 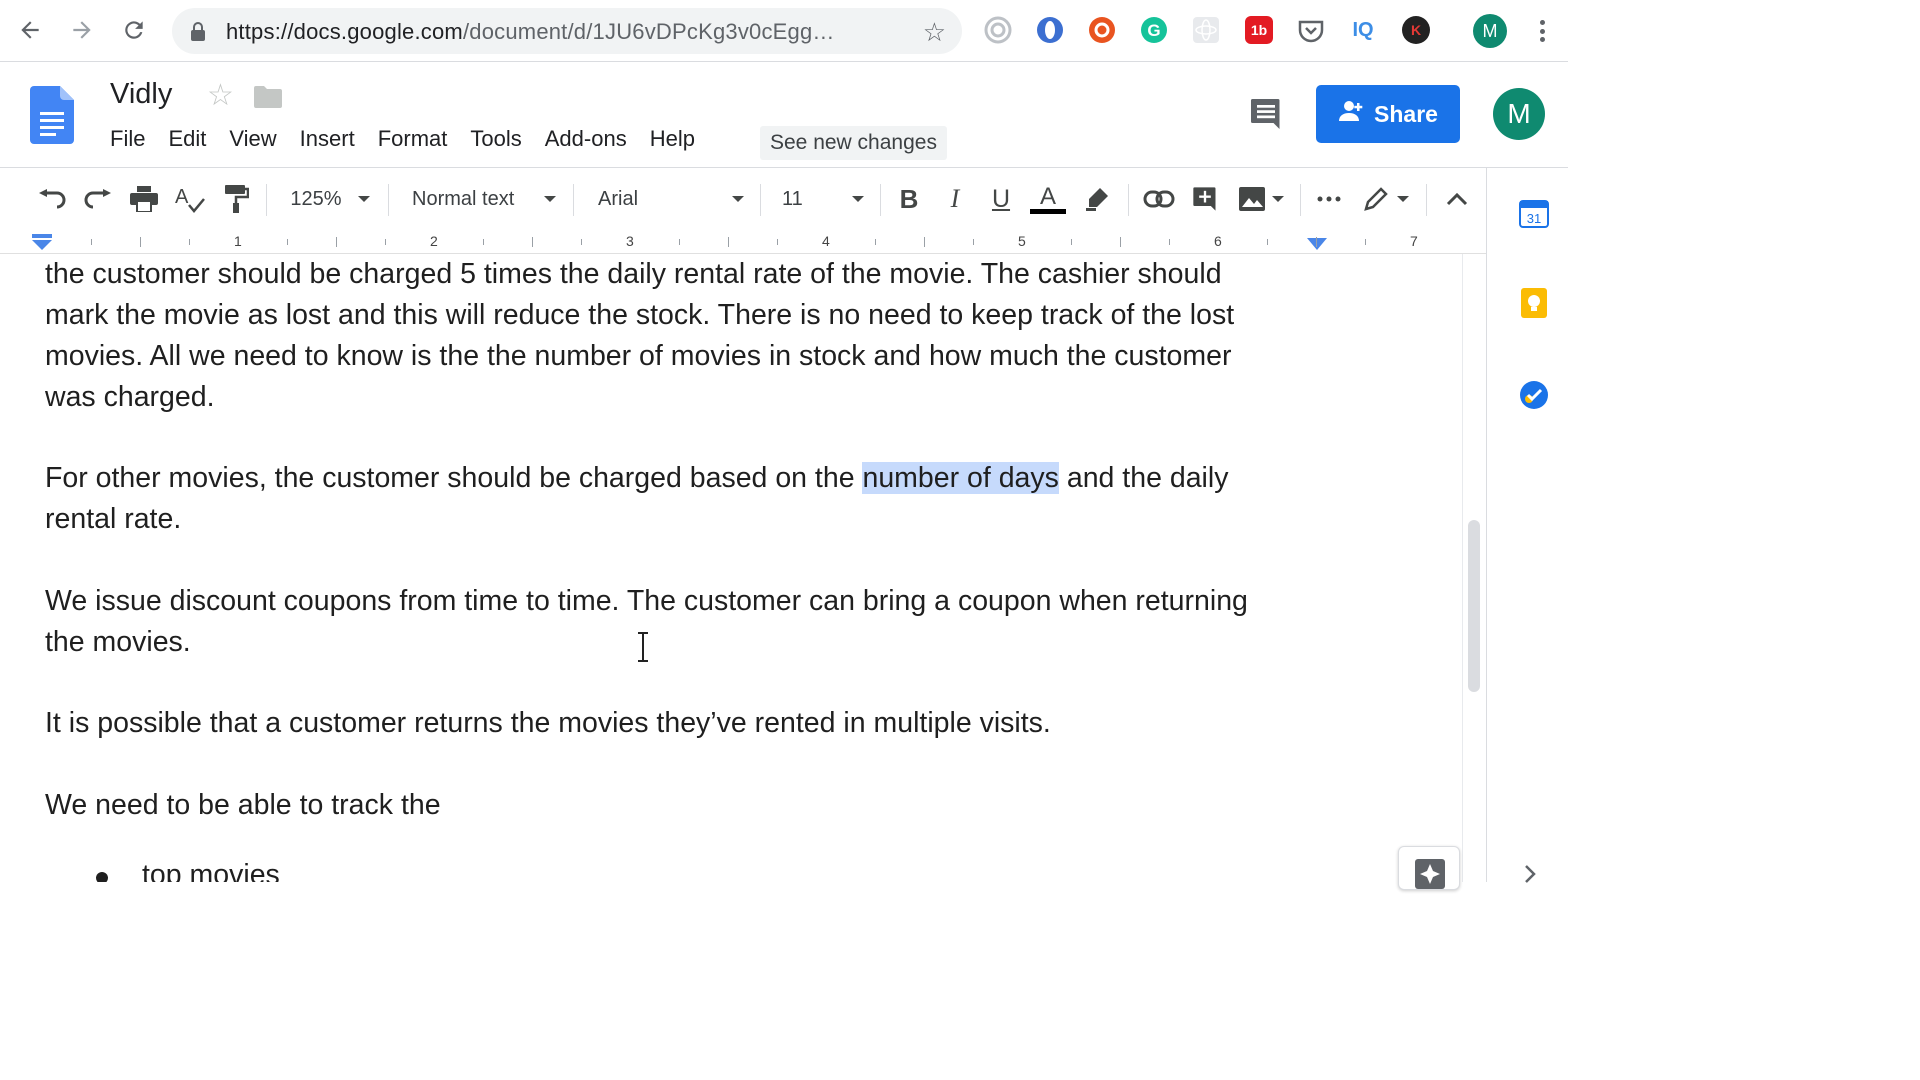 What do you see at coordinates (826, 241) in the screenshot?
I see `ruler-number: 4` at bounding box center [826, 241].